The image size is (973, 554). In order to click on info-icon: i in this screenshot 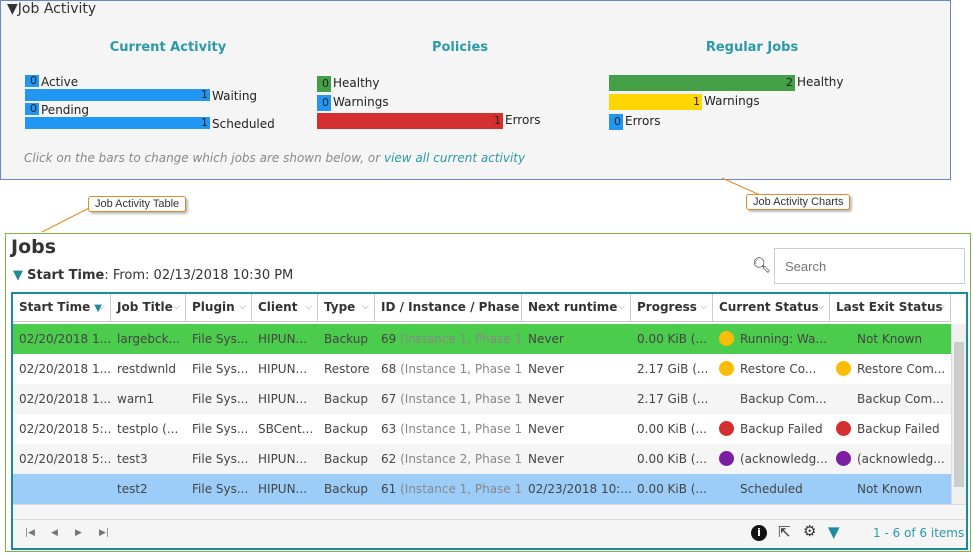, I will do `click(759, 533)`.